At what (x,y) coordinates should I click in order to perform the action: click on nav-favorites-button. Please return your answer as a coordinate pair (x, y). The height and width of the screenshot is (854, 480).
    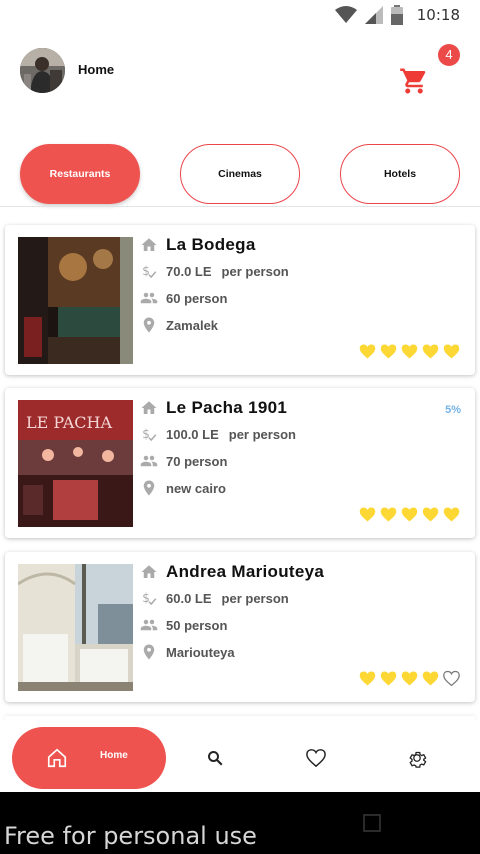
    Looking at the image, I should click on (316, 758).